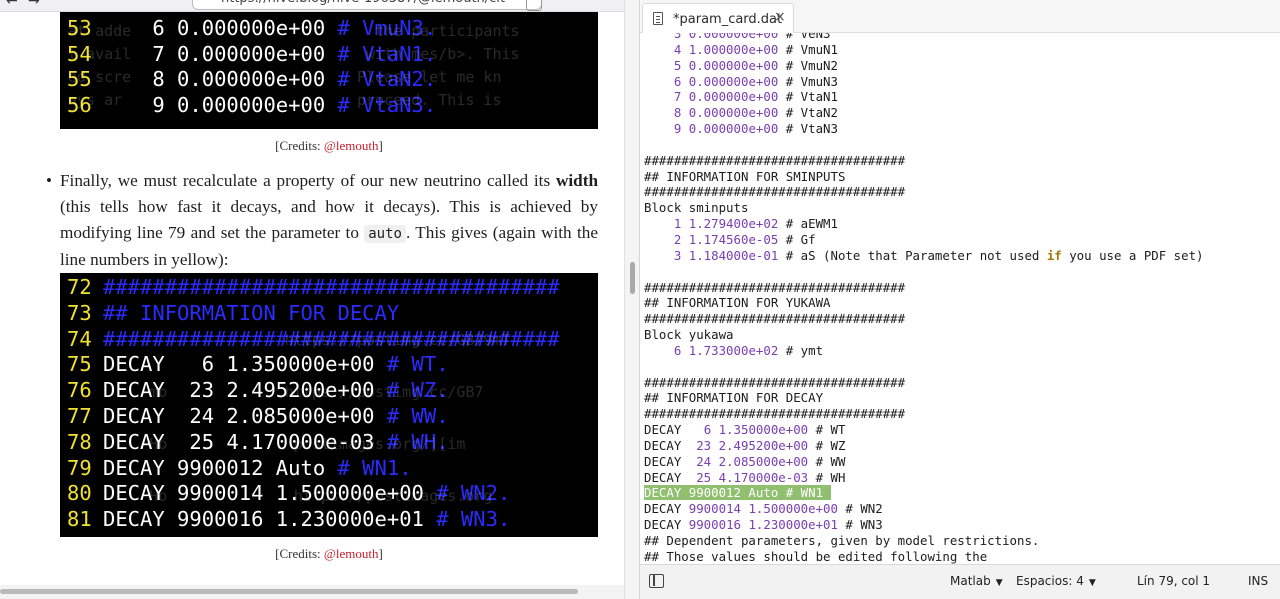  What do you see at coordinates (960, 398) in the screenshot?
I see `editor-line: ## INFORMATION FOR DECAY` at bounding box center [960, 398].